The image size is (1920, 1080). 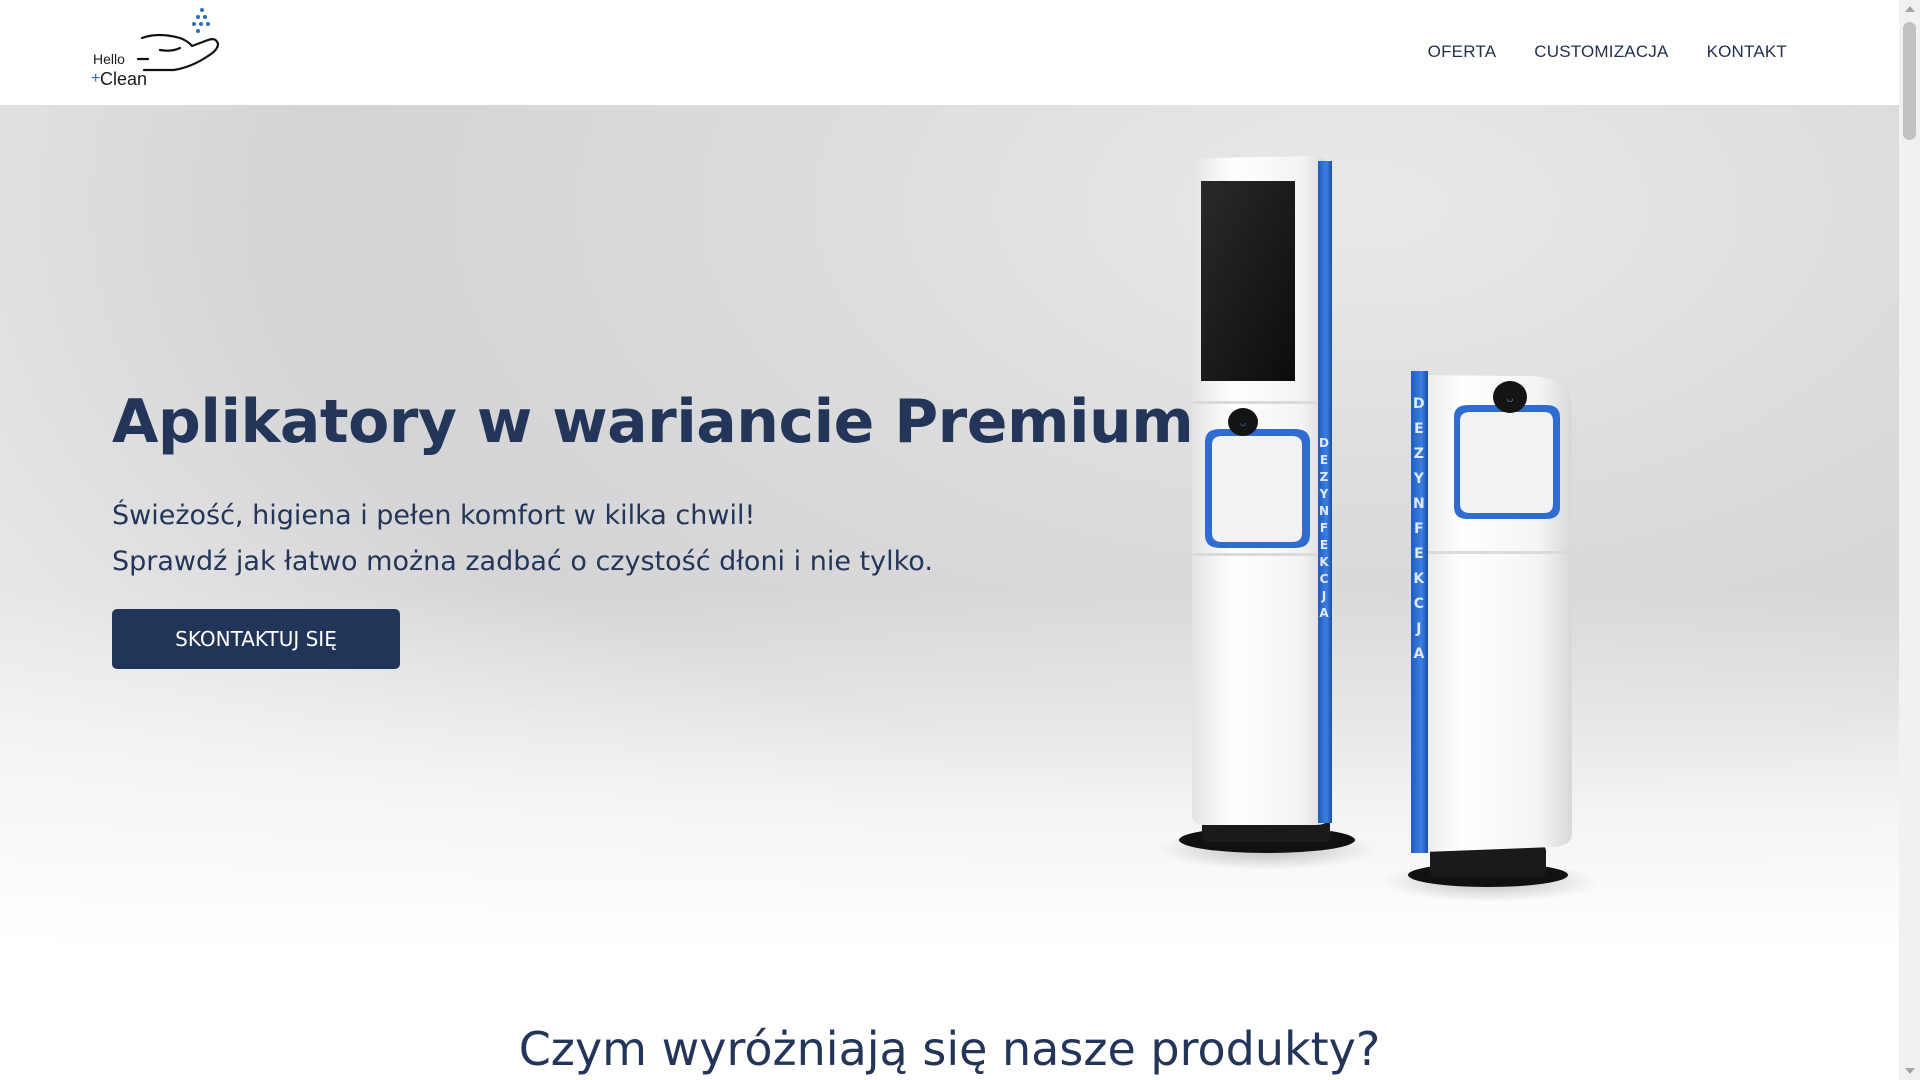 What do you see at coordinates (1909, 81) in the screenshot?
I see `scroll-thumb` at bounding box center [1909, 81].